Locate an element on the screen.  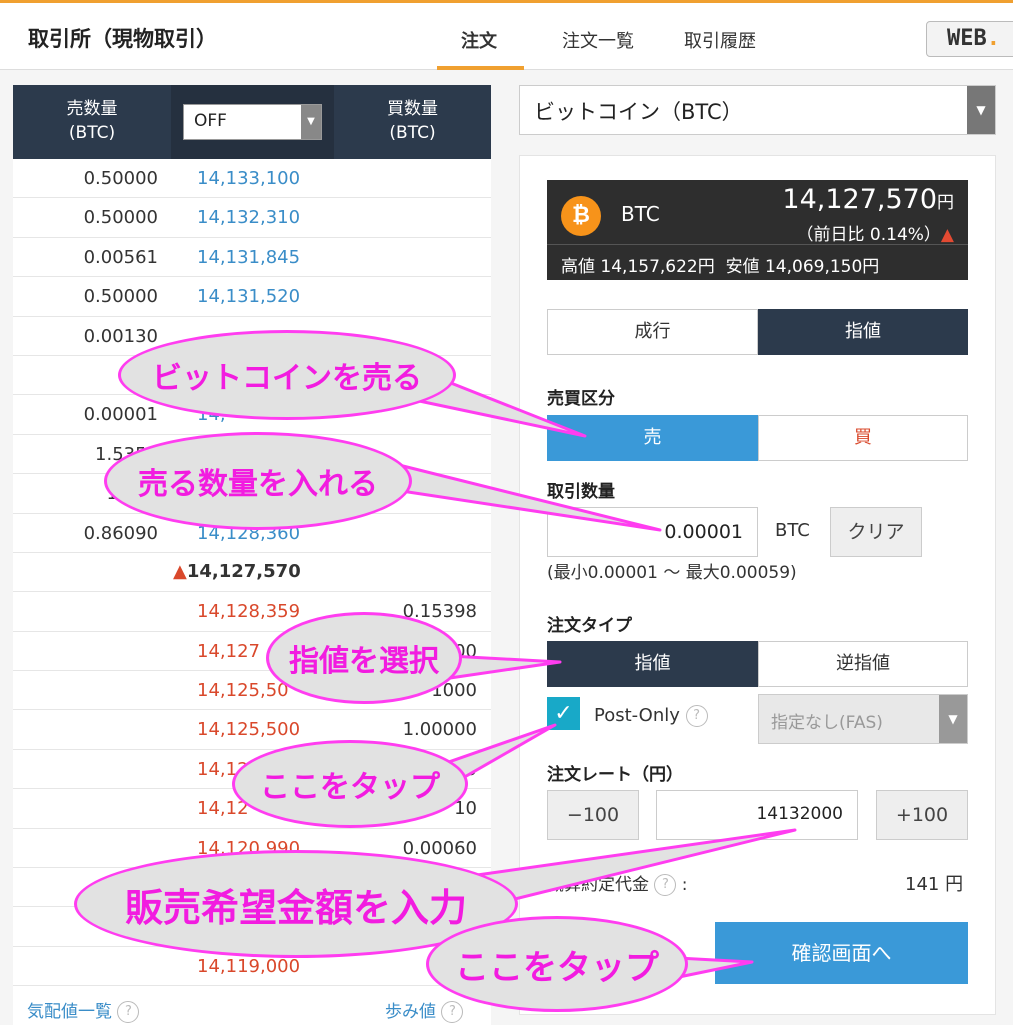
pointer-limit is located at coordinates (505, 667).